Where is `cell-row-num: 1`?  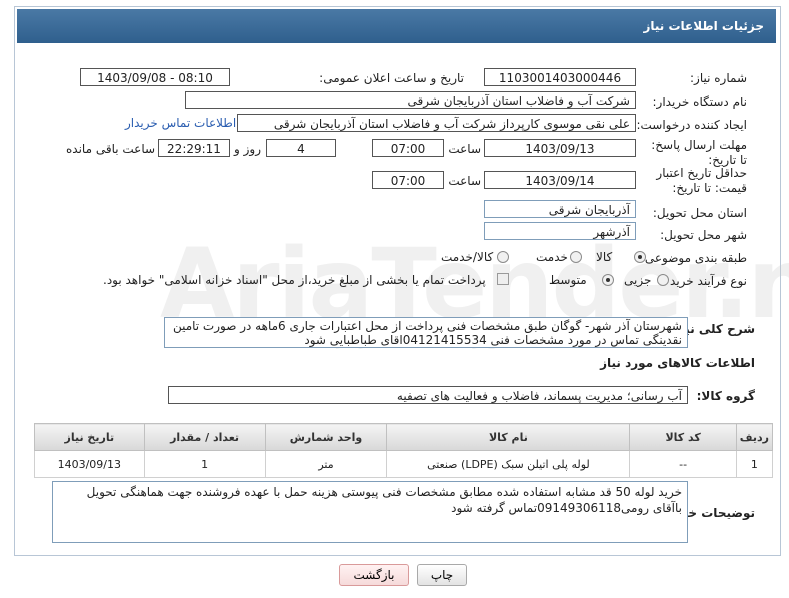
cell-row-num: 1 is located at coordinates (754, 464).